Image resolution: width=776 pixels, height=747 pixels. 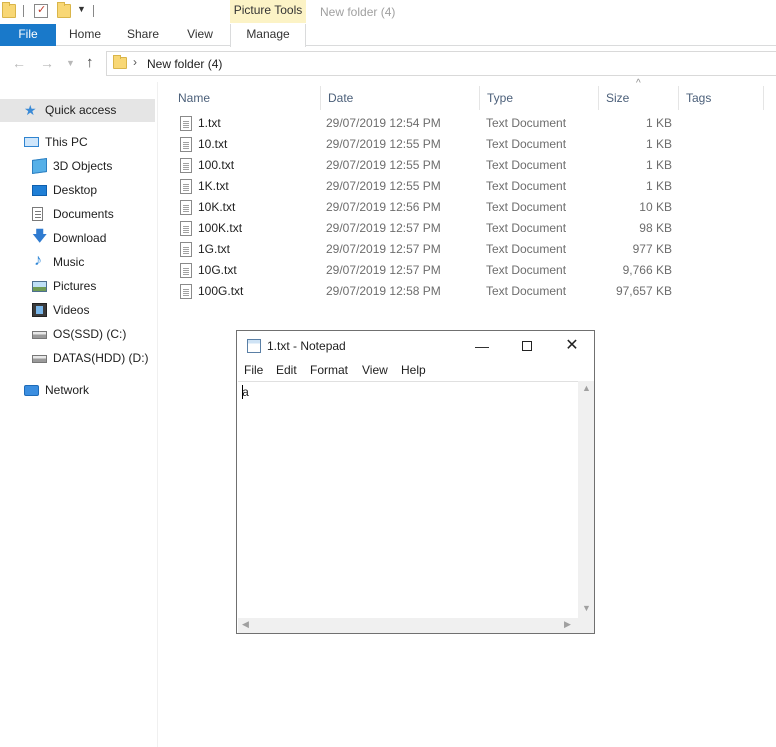 What do you see at coordinates (572, 346) in the screenshot?
I see `close-icon: ✕` at bounding box center [572, 346].